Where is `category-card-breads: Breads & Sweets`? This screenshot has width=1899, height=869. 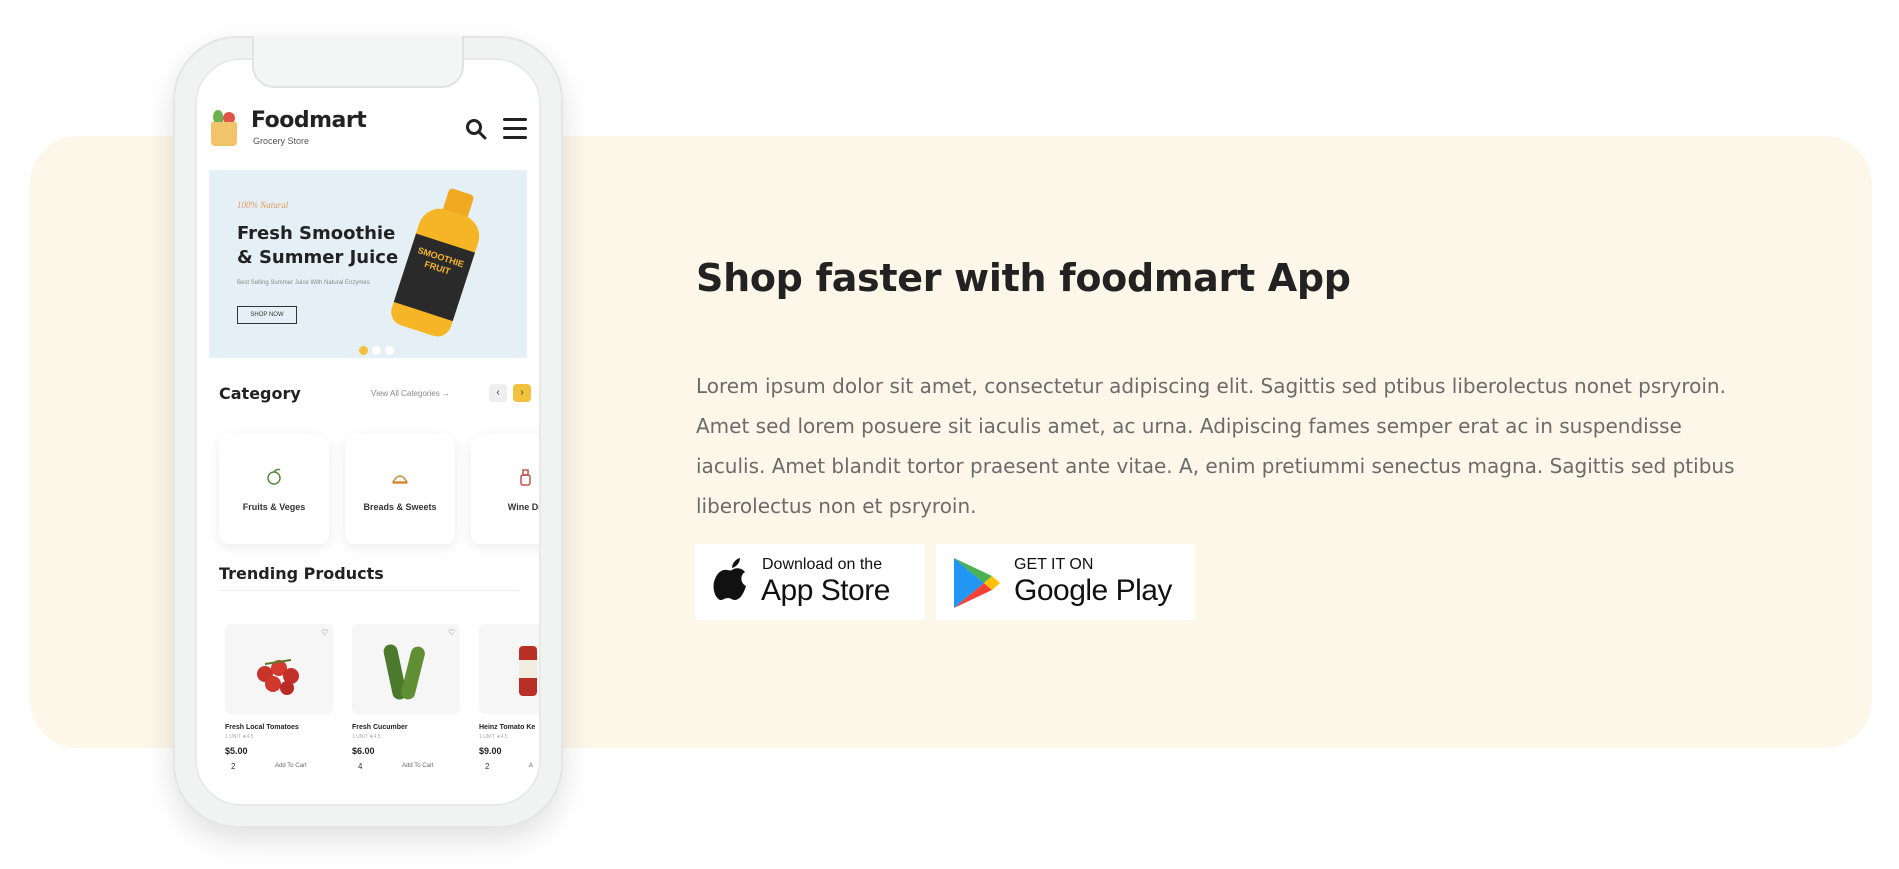 category-card-breads: Breads & Sweets is located at coordinates (400, 489).